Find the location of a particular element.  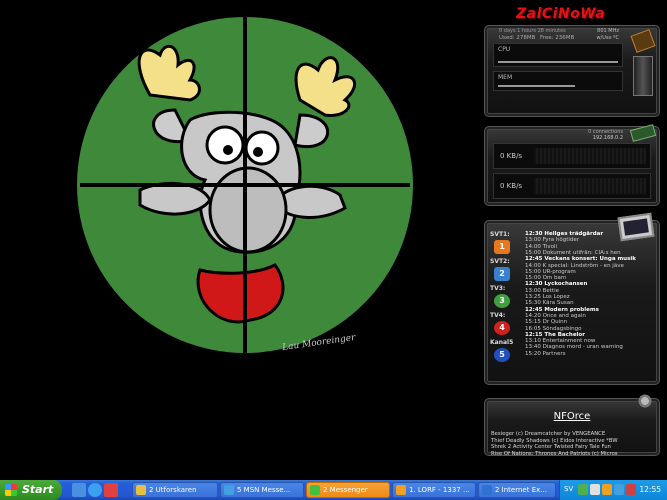

channel-tv3: TV3: is located at coordinates (498, 288).